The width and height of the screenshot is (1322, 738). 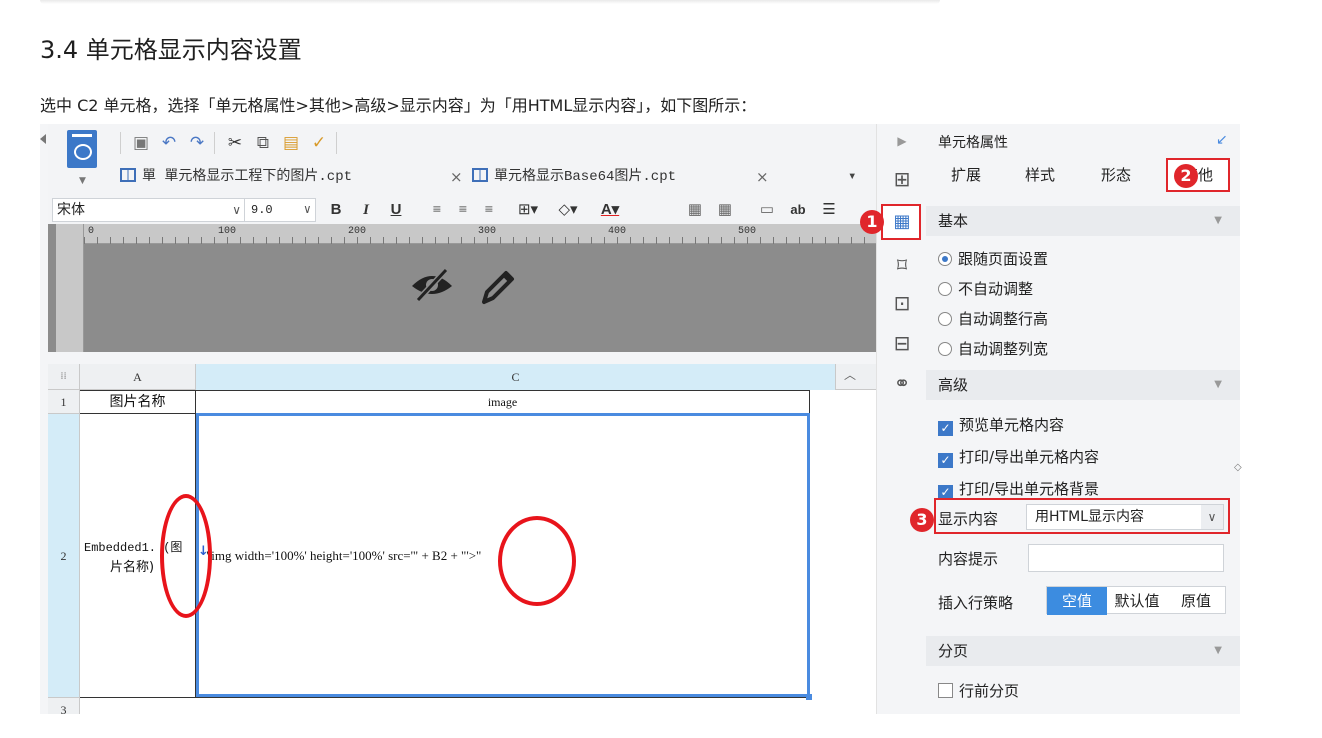 What do you see at coordinates (64, 377) in the screenshot?
I see `select-all-corner-icon: ⁞⁞` at bounding box center [64, 377].